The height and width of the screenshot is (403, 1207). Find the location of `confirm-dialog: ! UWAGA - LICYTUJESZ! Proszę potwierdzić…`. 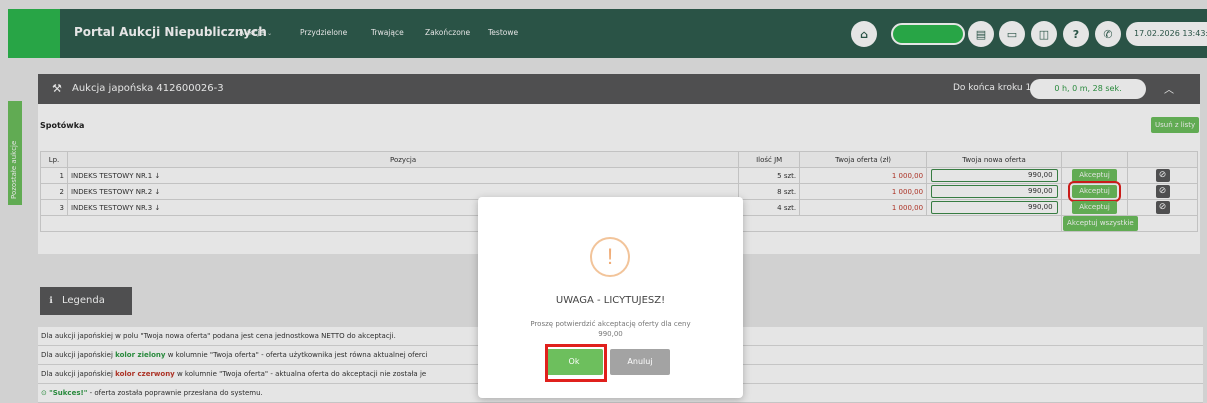

confirm-dialog: ! UWAGA - LICYTUJESZ! Proszę potwierdzić… is located at coordinates (610, 297).